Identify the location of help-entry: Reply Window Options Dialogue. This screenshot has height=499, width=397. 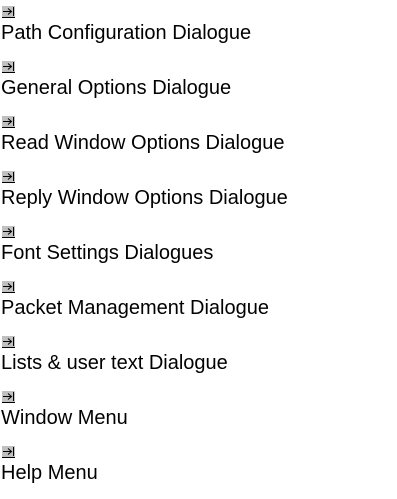
(198, 193).